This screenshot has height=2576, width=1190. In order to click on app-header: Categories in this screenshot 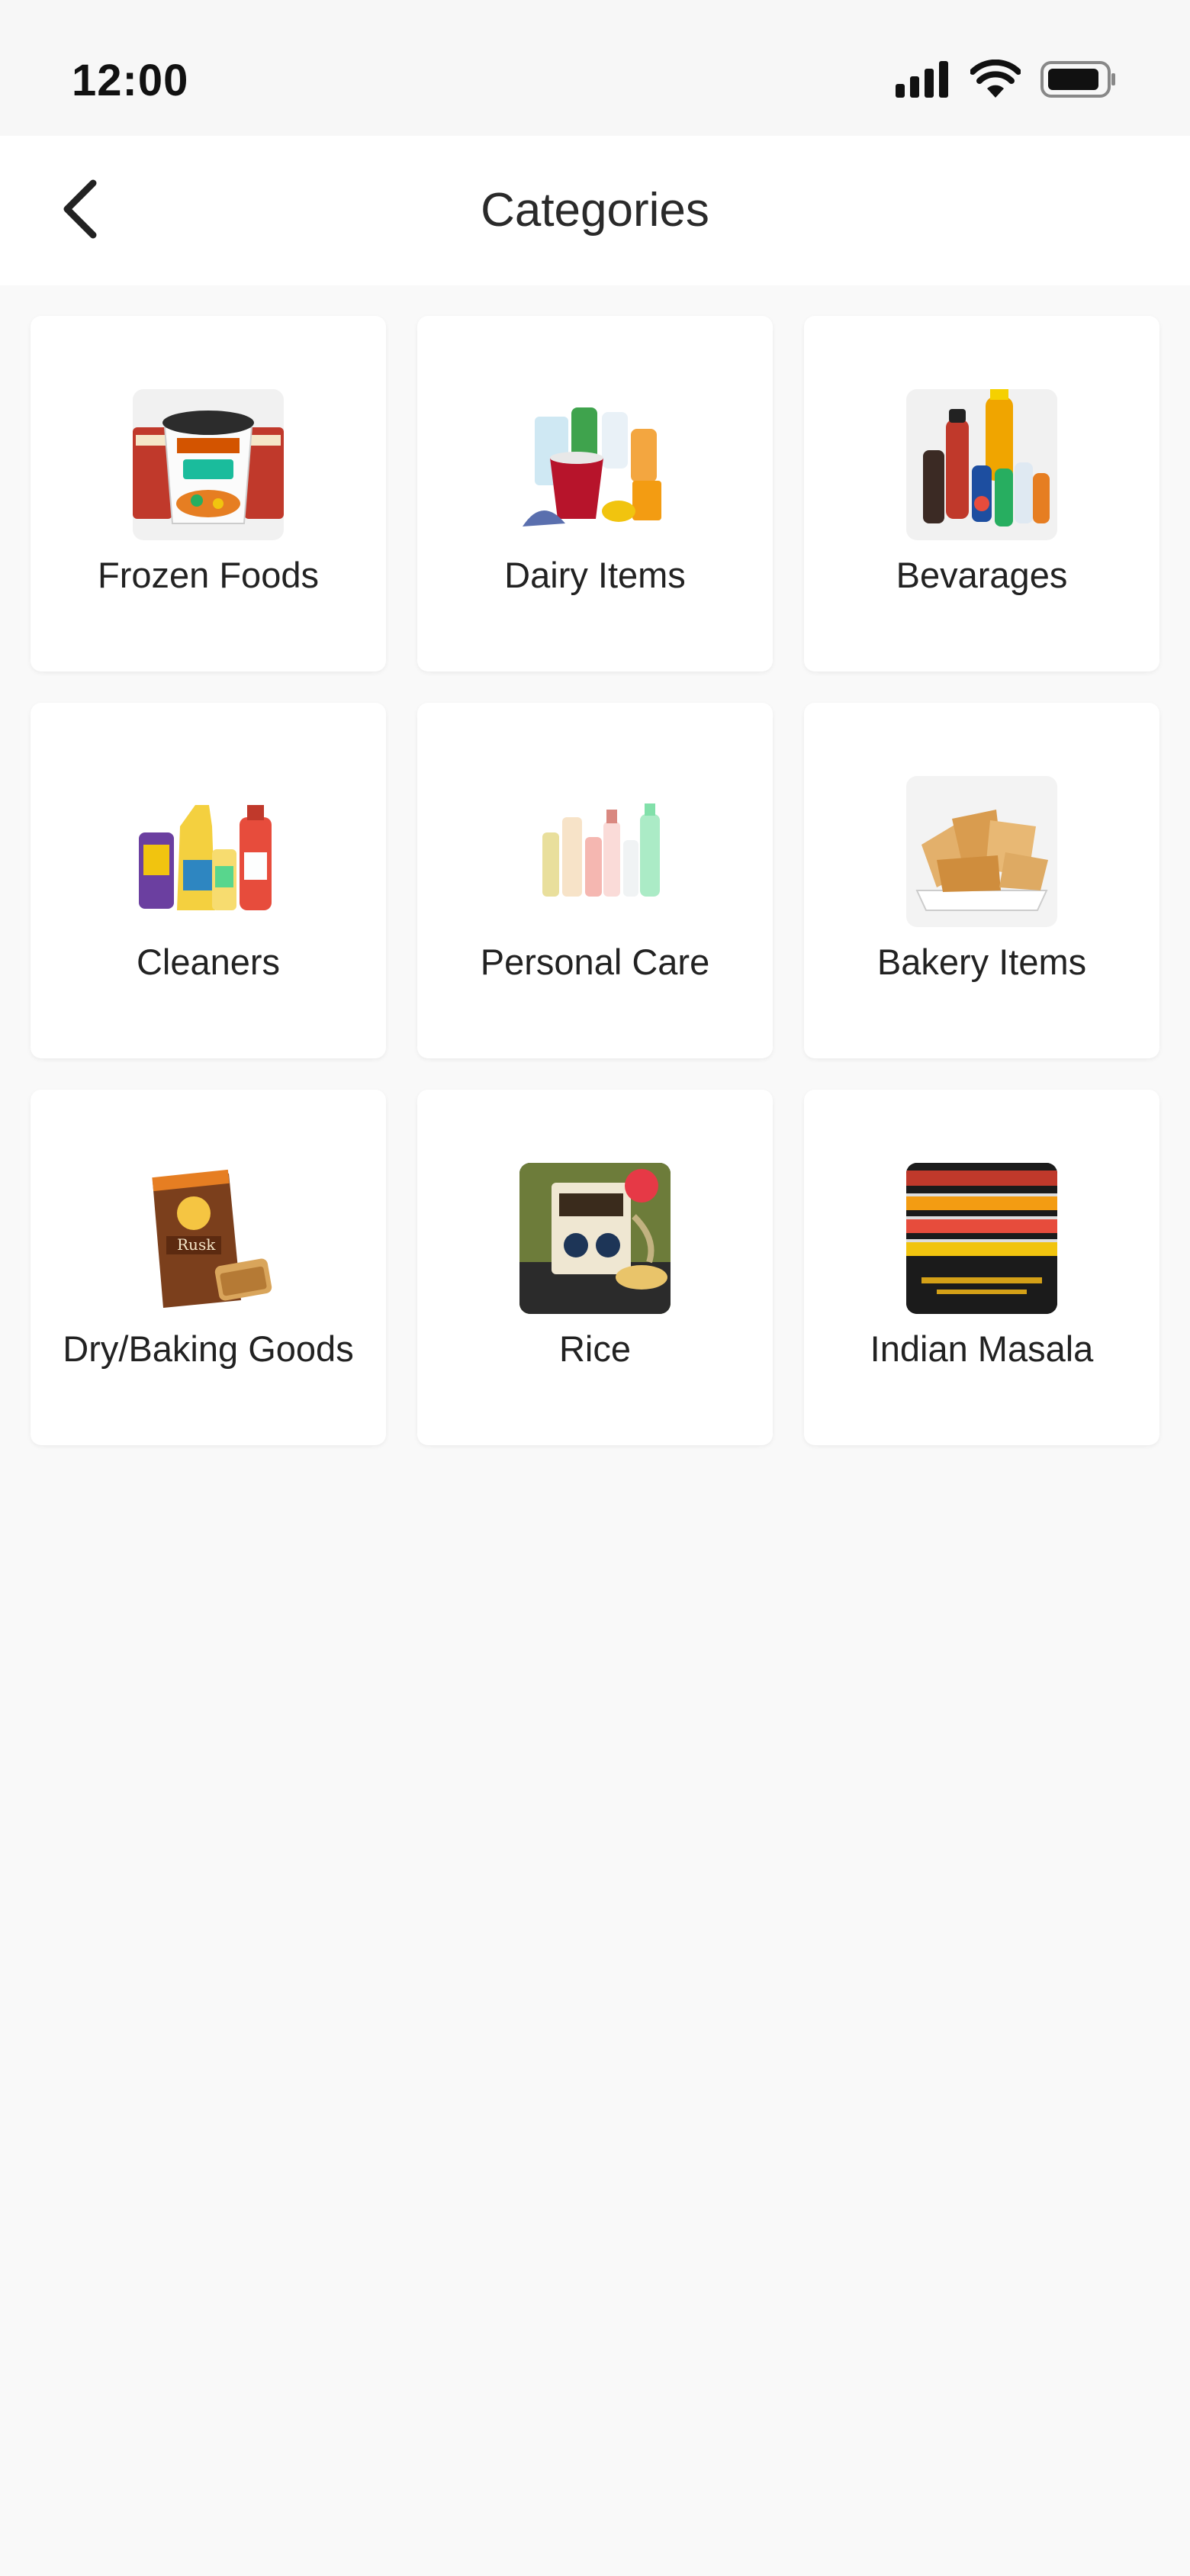, I will do `click(595, 210)`.